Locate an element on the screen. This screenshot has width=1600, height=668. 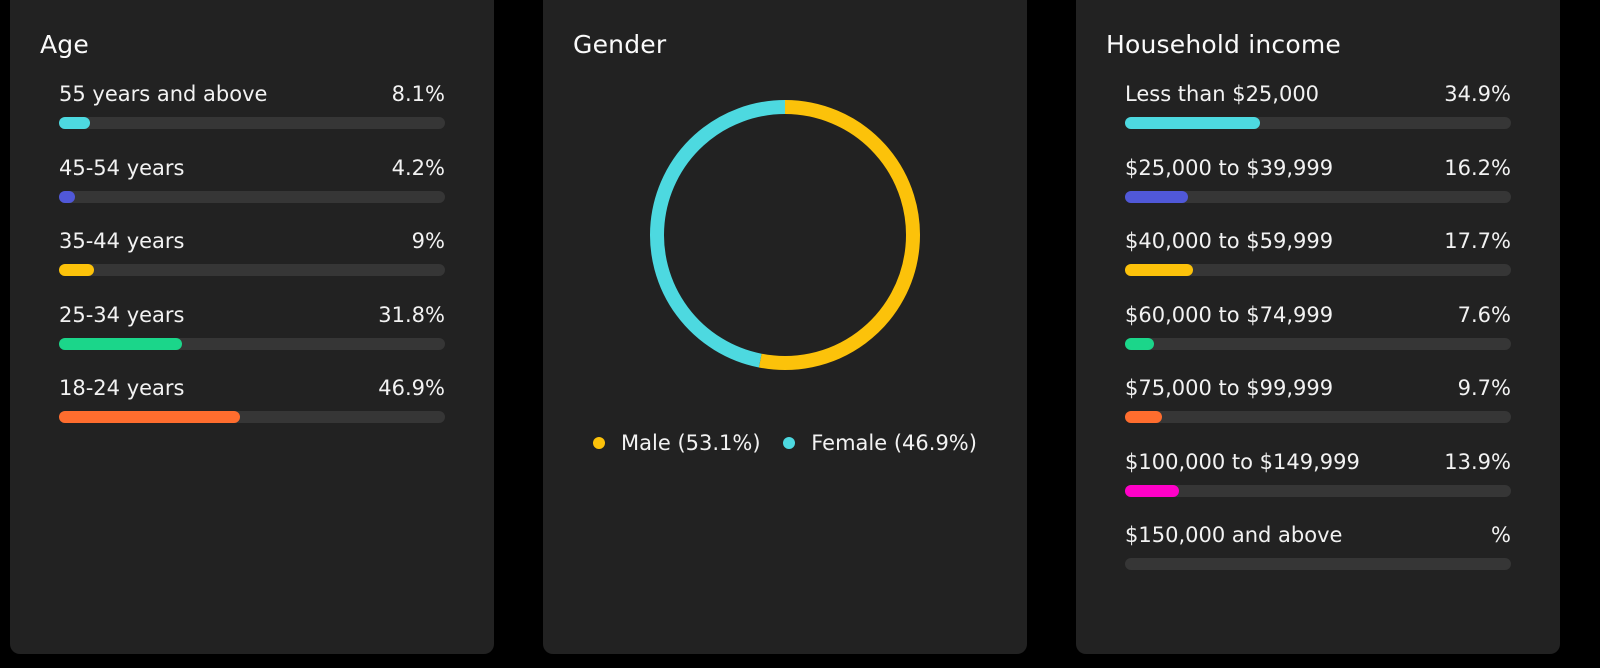
income-row: $150,000 and above % is located at coordinates (1318, 560).